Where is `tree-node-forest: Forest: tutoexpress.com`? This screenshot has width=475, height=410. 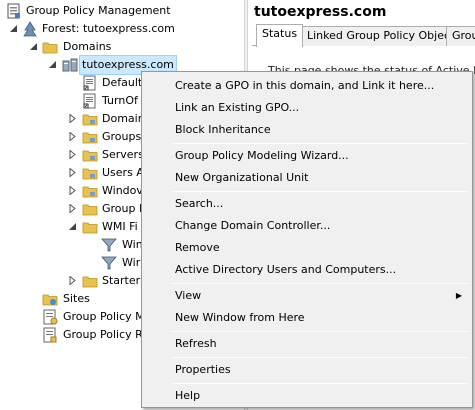
tree-node-forest: Forest: tutoexpress.com is located at coordinates (120, 29).